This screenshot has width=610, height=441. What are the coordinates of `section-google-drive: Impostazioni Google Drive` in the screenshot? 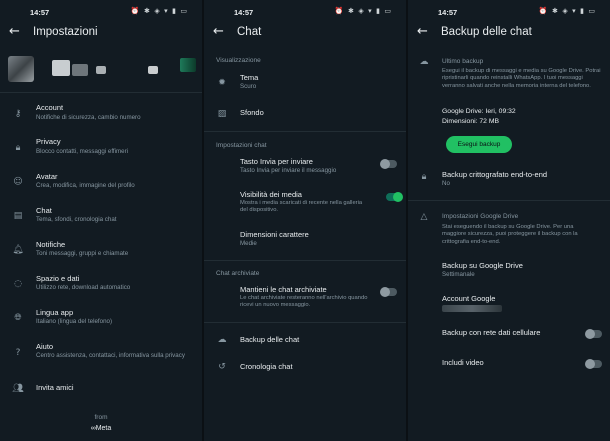 It's located at (480, 216).